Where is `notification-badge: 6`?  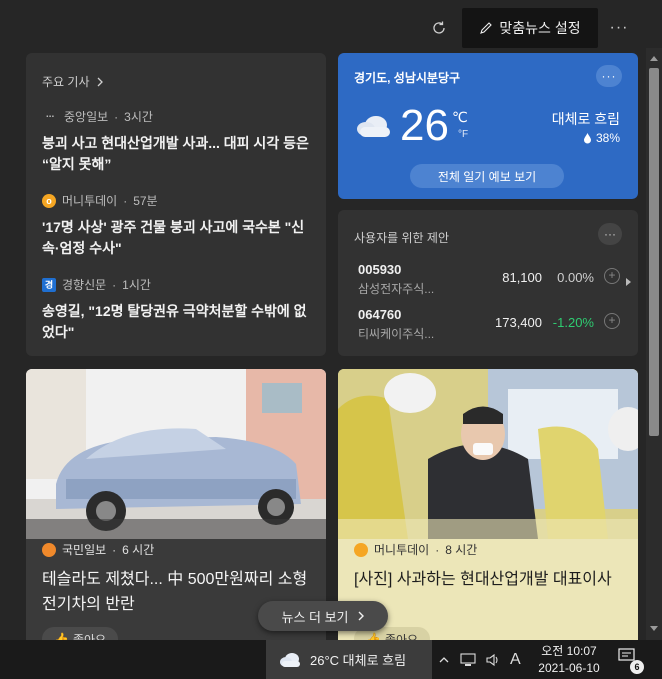
notification-badge: 6 is located at coordinates (637, 667).